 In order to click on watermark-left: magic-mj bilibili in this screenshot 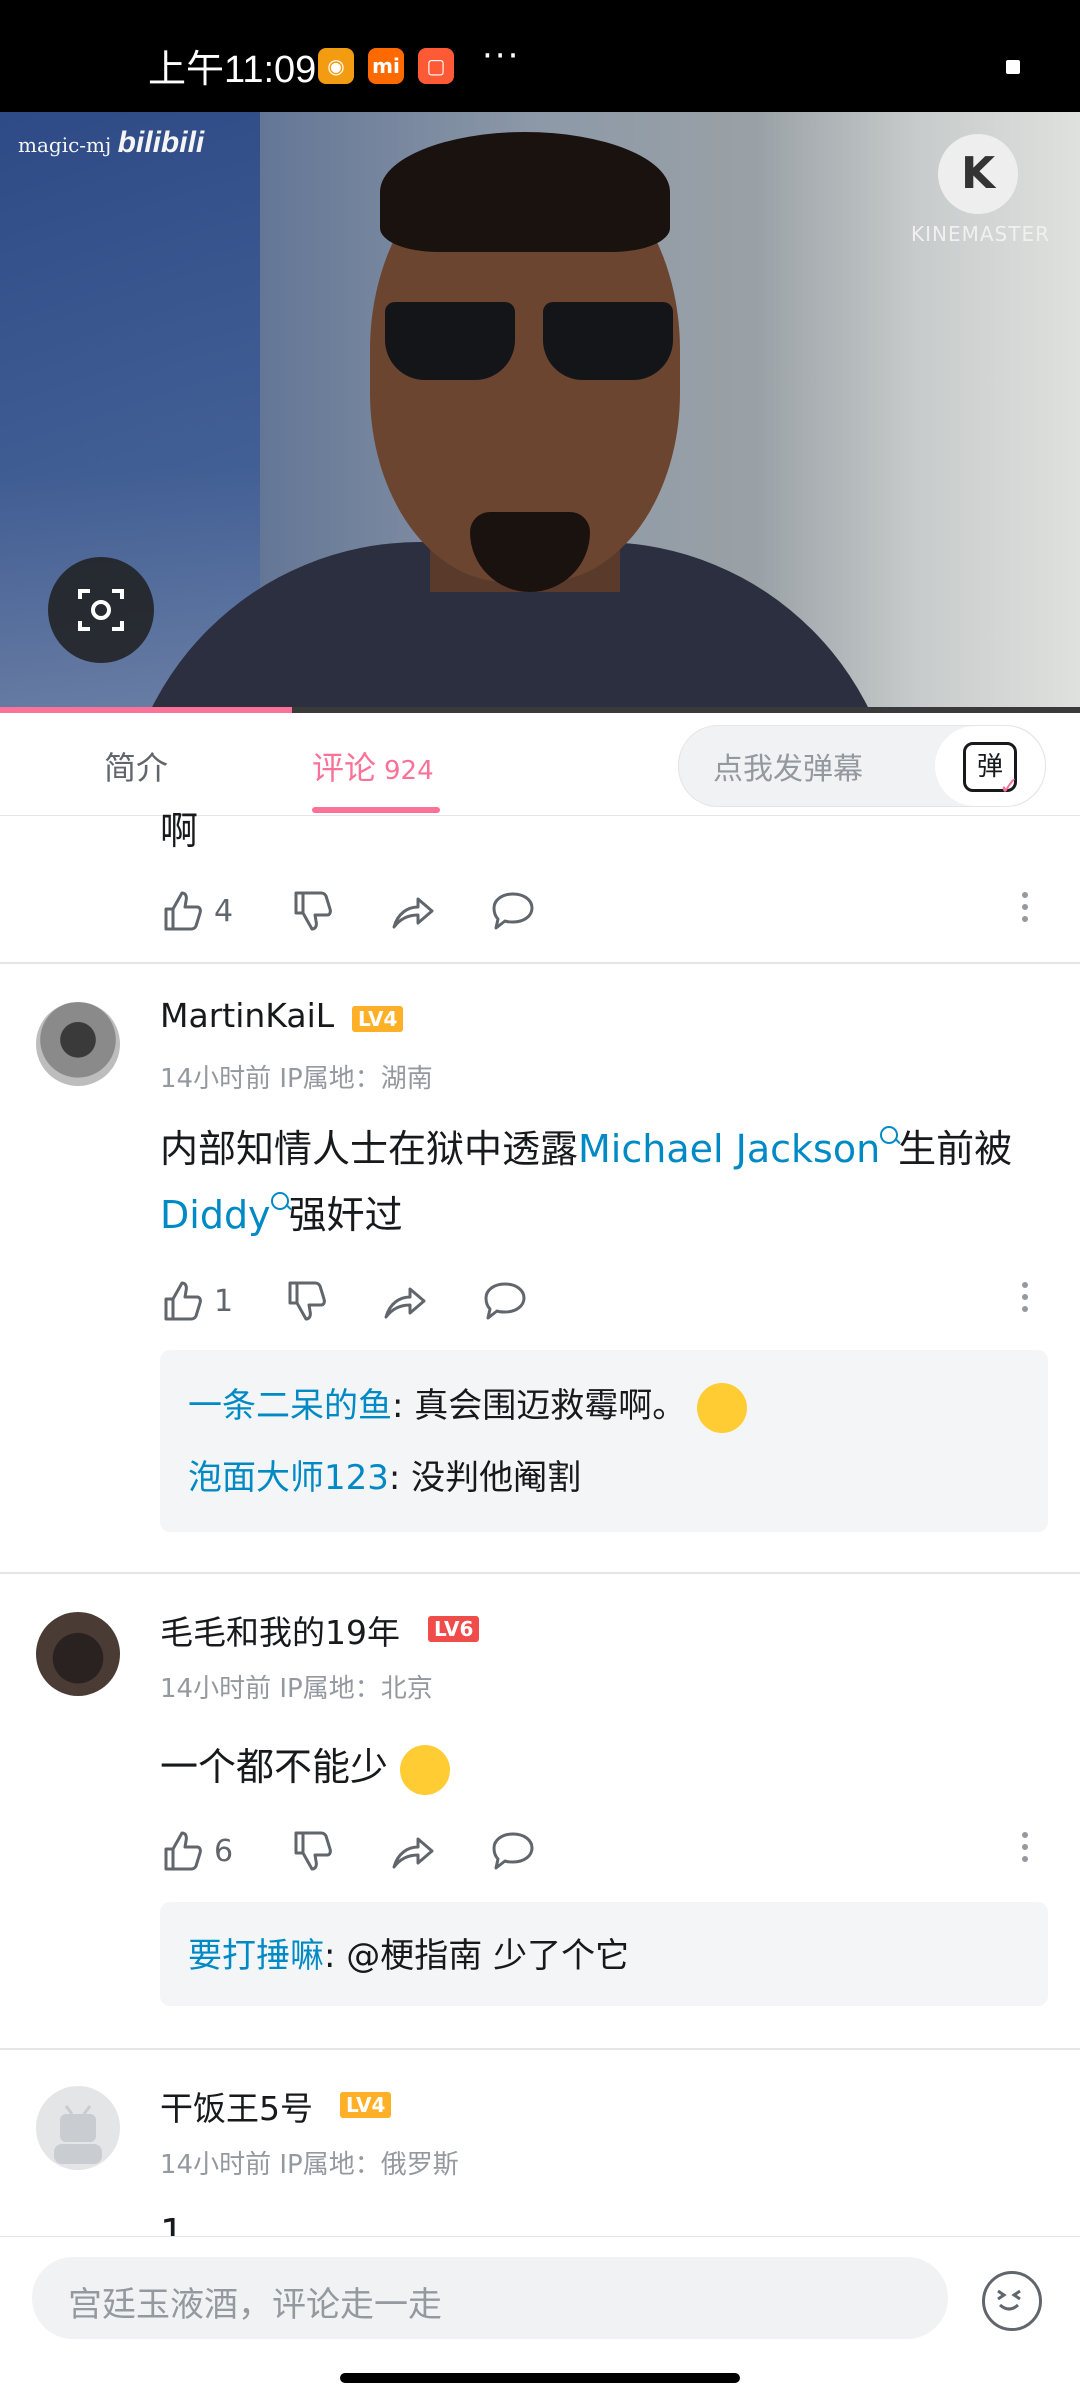, I will do `click(111, 142)`.